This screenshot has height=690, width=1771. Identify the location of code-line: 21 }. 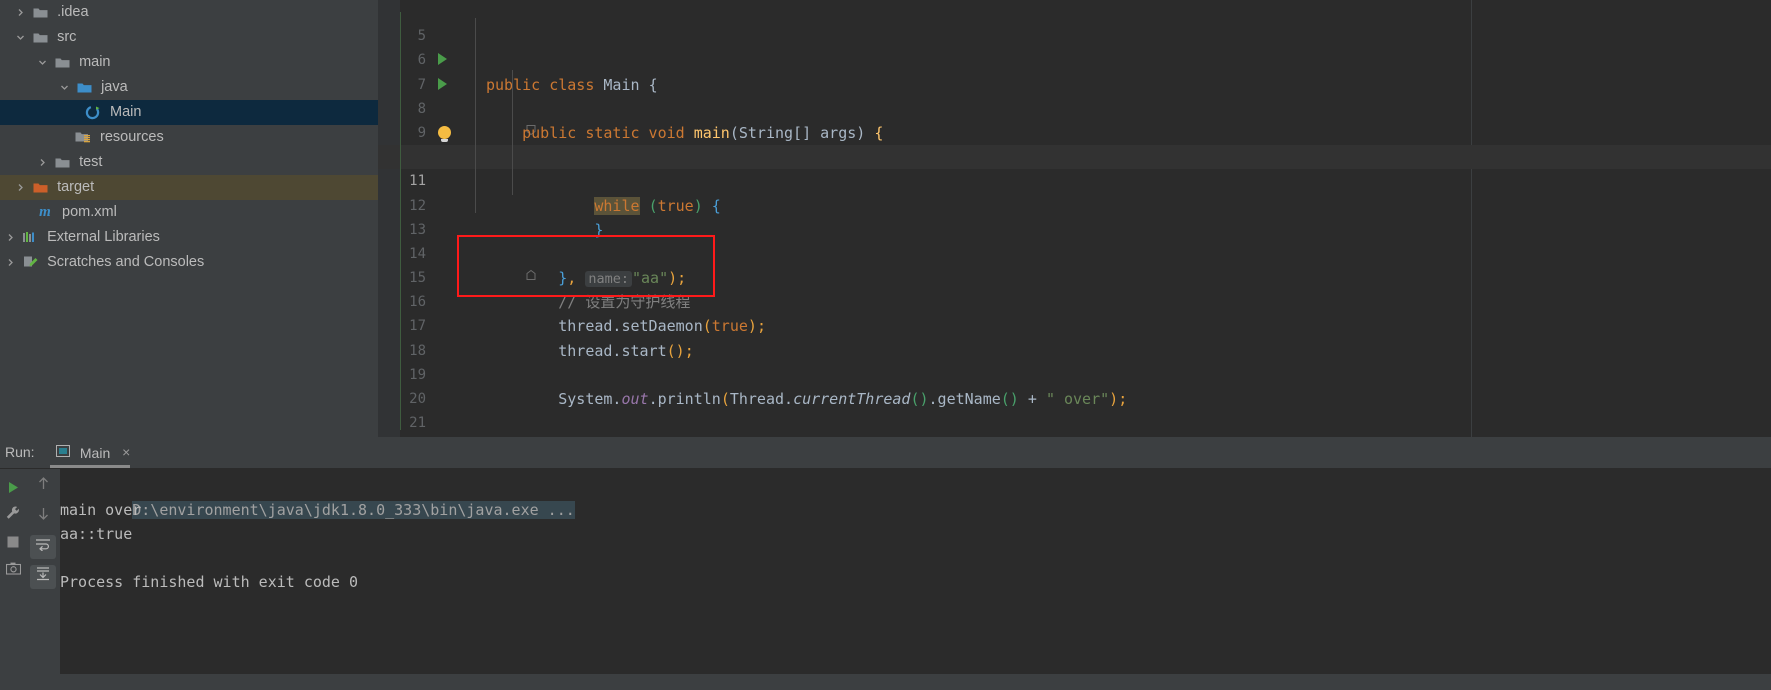
(1074, 421).